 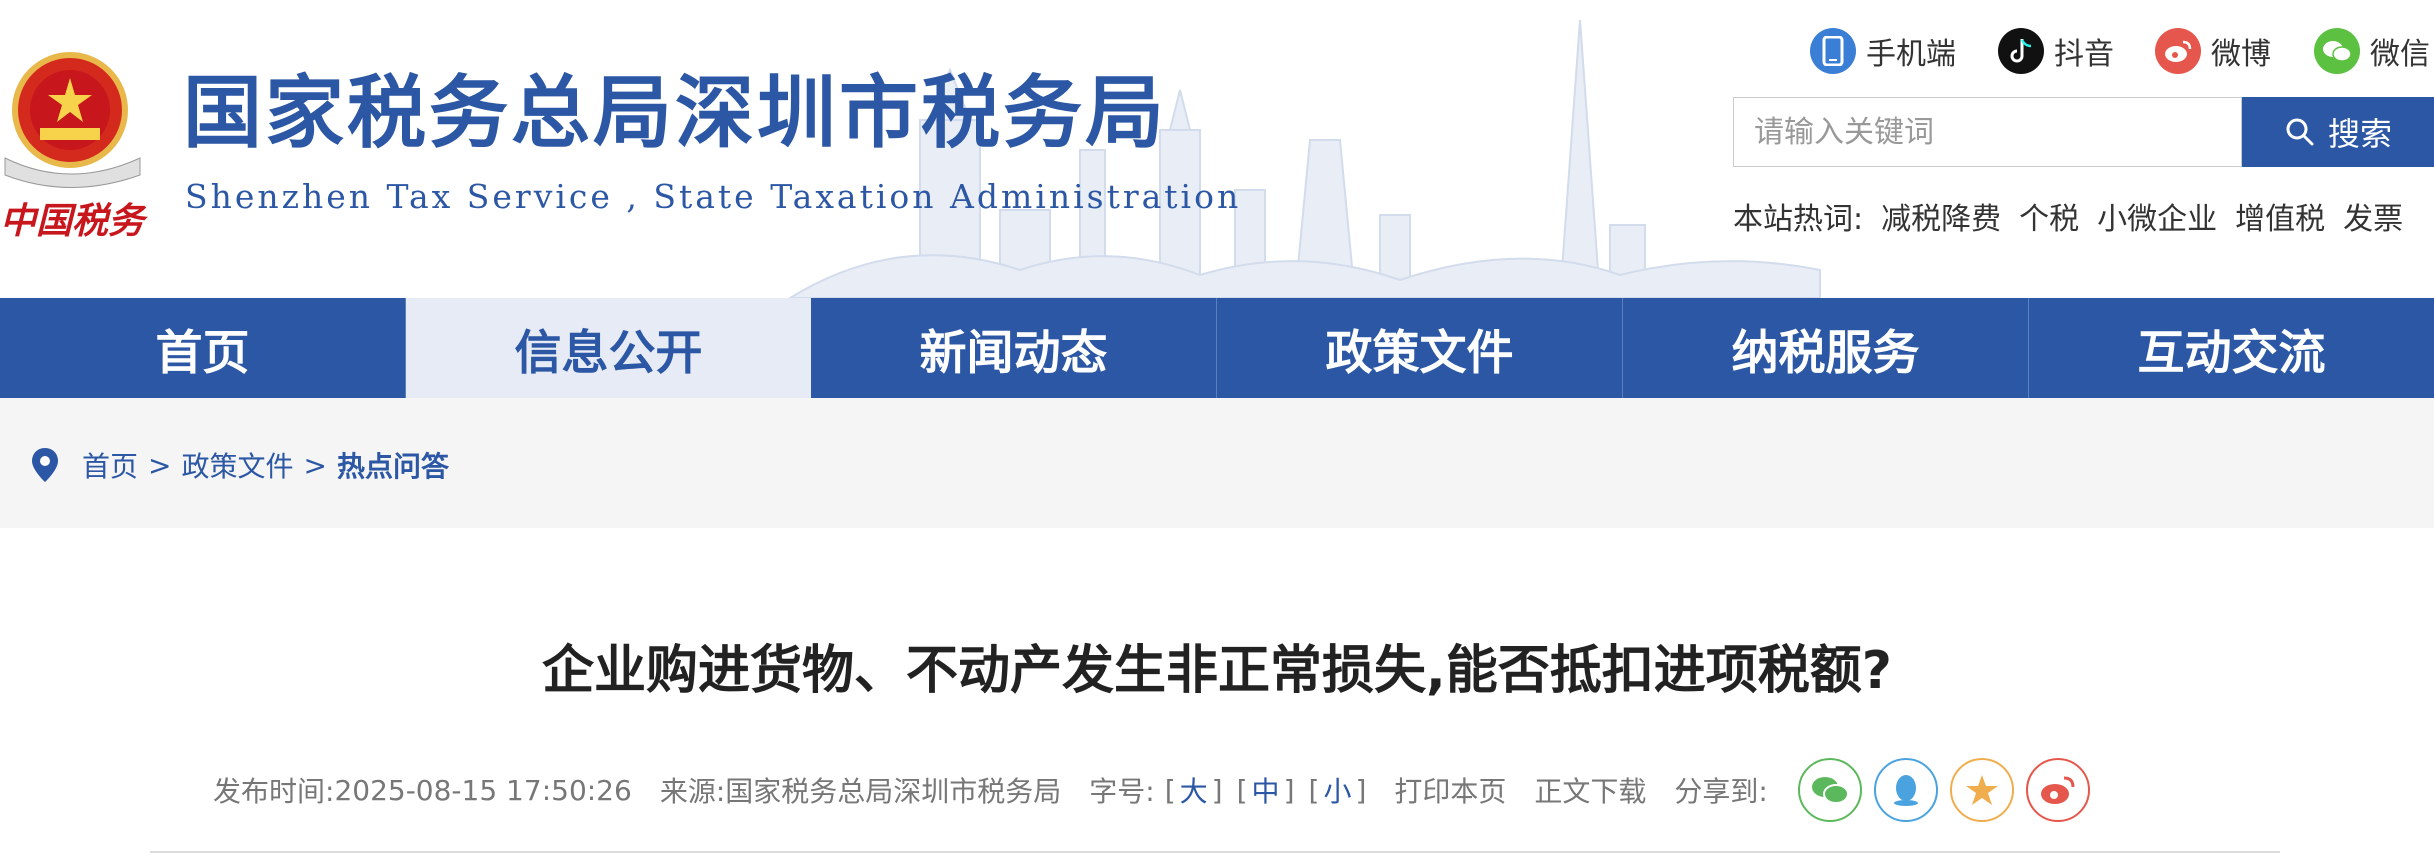 What do you see at coordinates (2049, 216) in the screenshot?
I see `hot-word-link: 个税` at bounding box center [2049, 216].